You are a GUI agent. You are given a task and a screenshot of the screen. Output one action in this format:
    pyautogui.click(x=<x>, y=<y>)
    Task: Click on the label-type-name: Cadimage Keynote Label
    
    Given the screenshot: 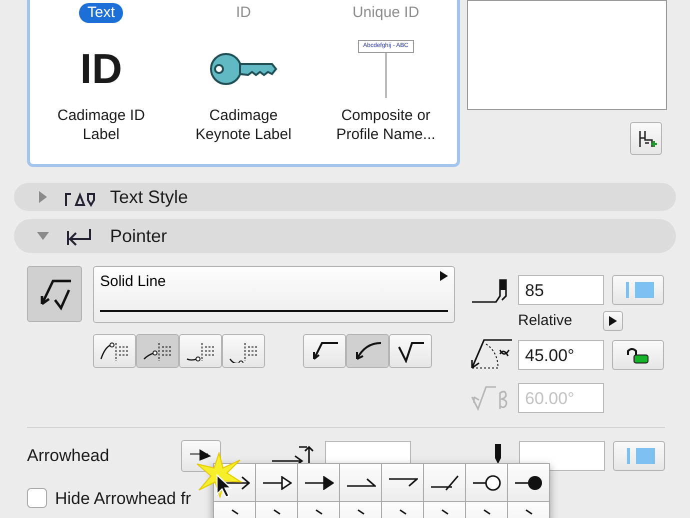 What is the action you would take?
    pyautogui.click(x=243, y=125)
    